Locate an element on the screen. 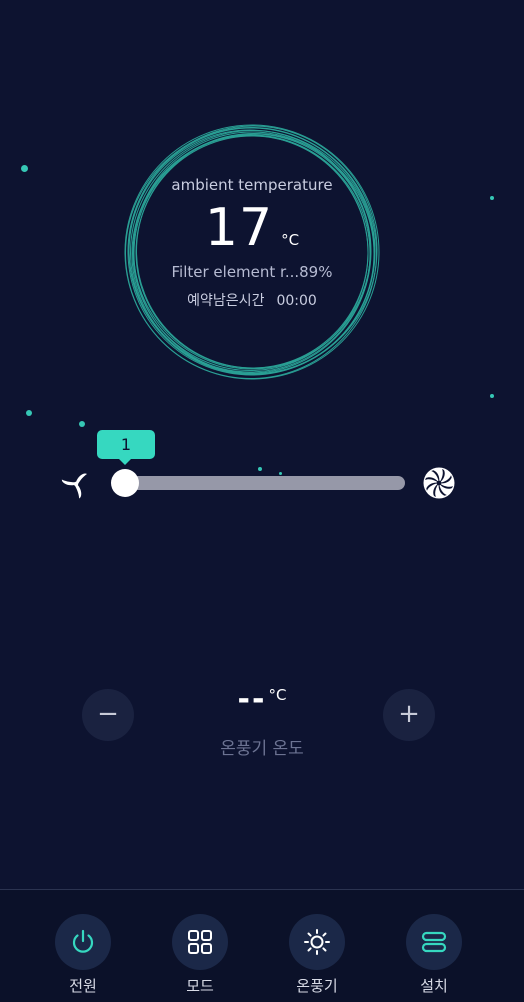  fan-speed-tooltip: 1 is located at coordinates (126, 447).